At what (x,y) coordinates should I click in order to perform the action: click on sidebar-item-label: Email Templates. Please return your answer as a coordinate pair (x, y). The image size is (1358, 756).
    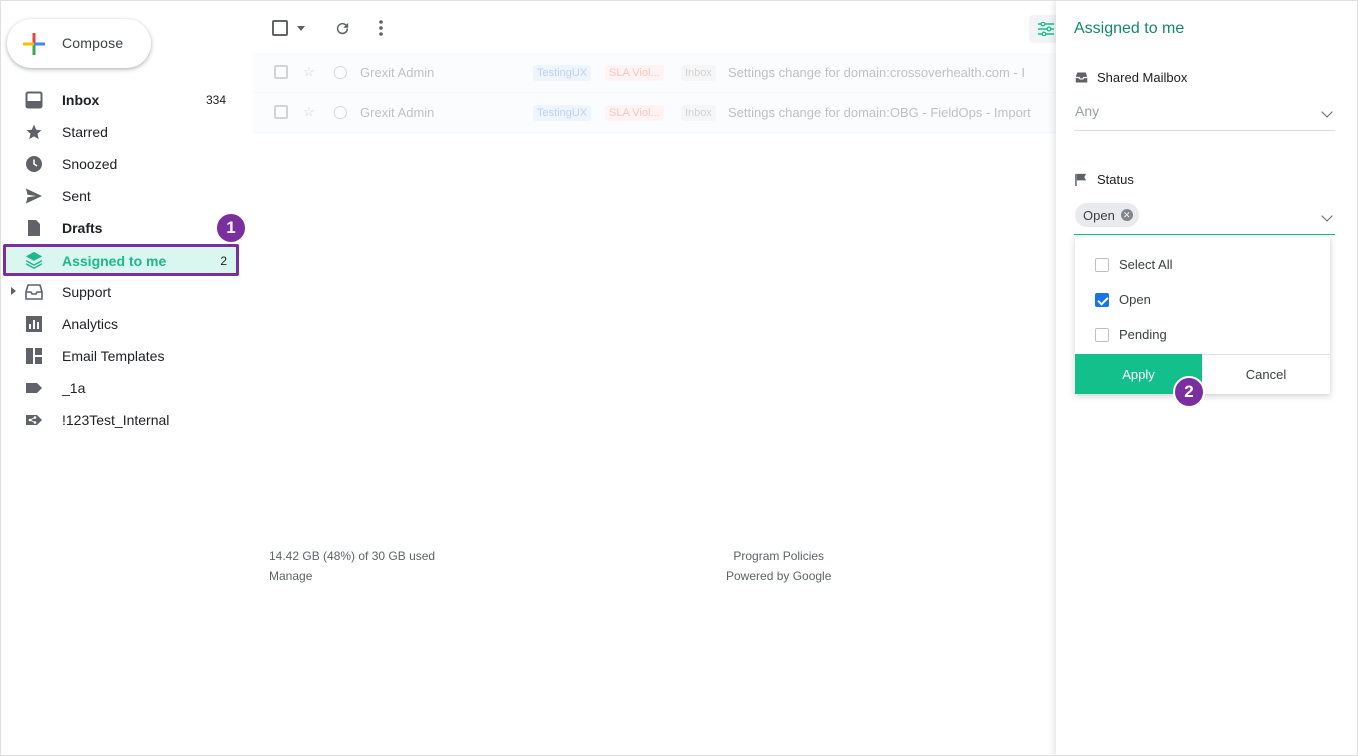
    Looking at the image, I should click on (113, 356).